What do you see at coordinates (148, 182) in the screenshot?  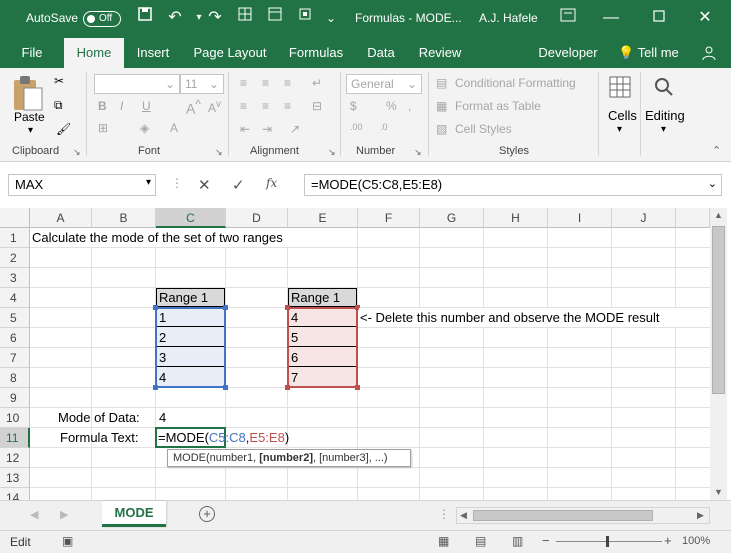 I see `name-box-dropdown-icon: ▾` at bounding box center [148, 182].